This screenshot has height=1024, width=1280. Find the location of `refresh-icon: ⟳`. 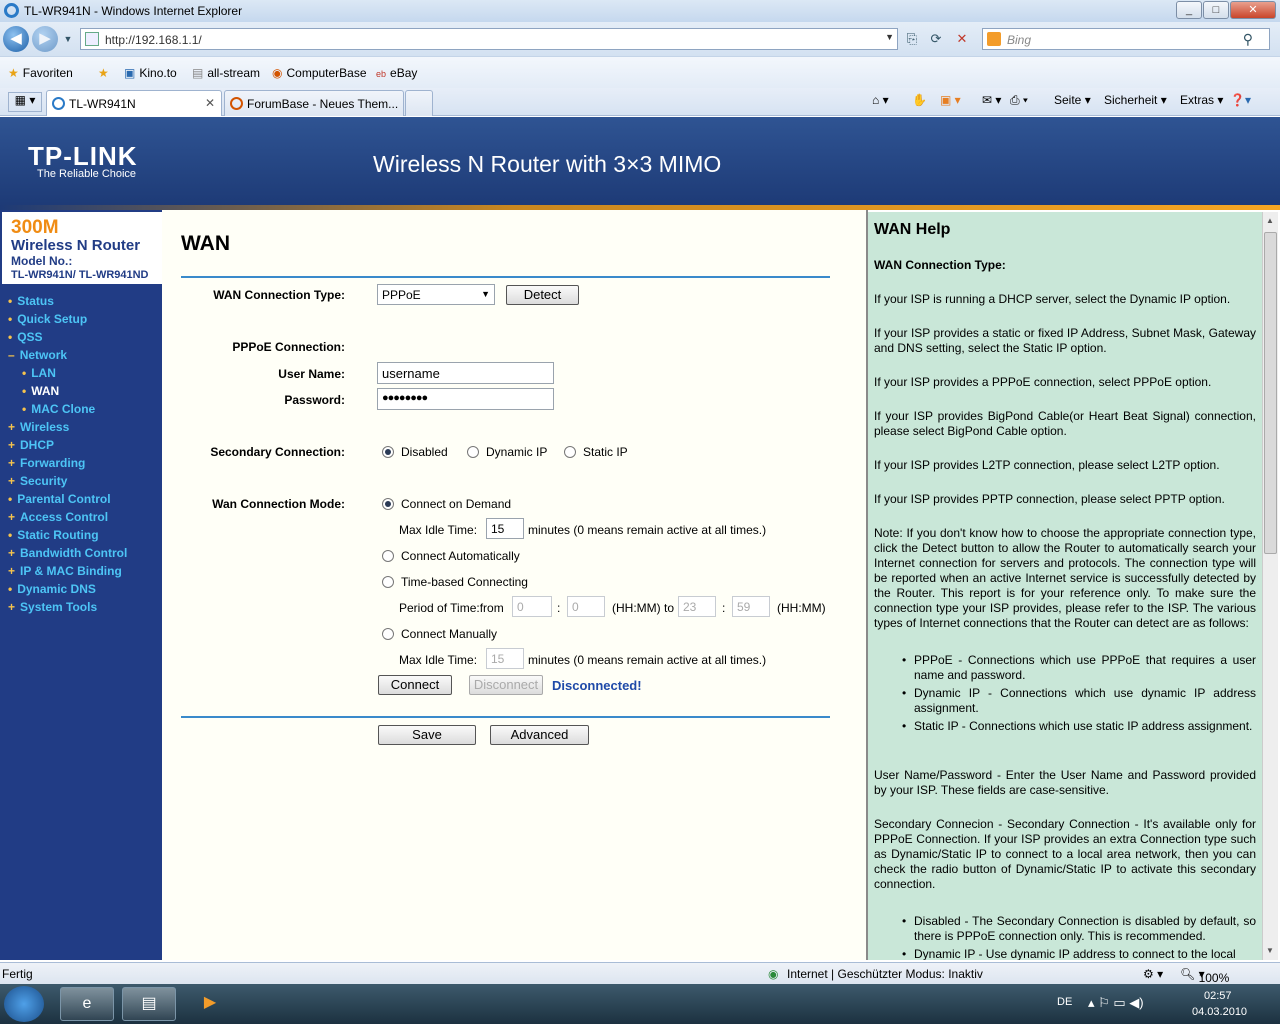

refresh-icon: ⟳ is located at coordinates (936, 39).